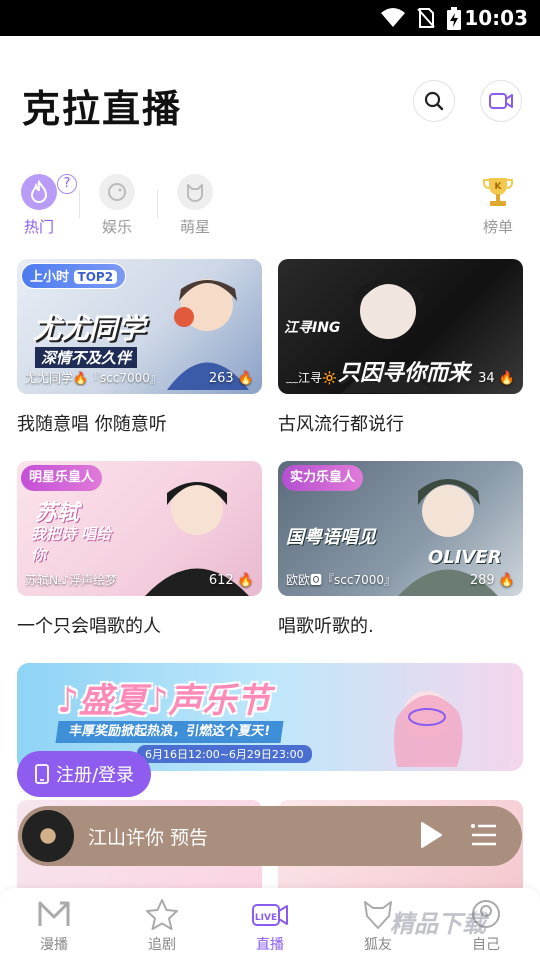  What do you see at coordinates (270, 836) in the screenshot?
I see `mini-player: 江山许你 预告` at bounding box center [270, 836].